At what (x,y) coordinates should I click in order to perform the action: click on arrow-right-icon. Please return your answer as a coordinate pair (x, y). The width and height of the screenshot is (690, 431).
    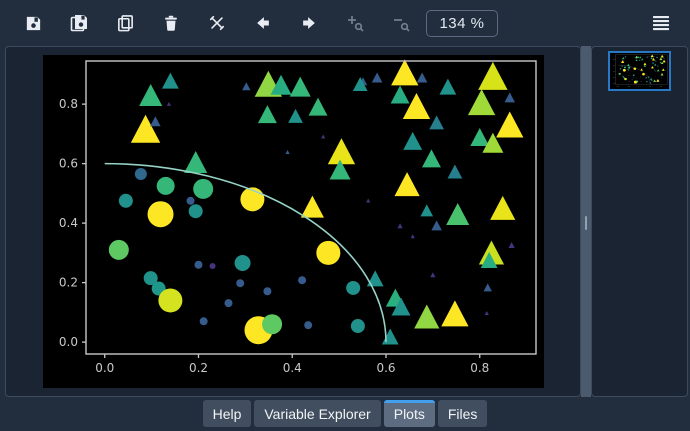
    Looking at the image, I should click on (309, 23).